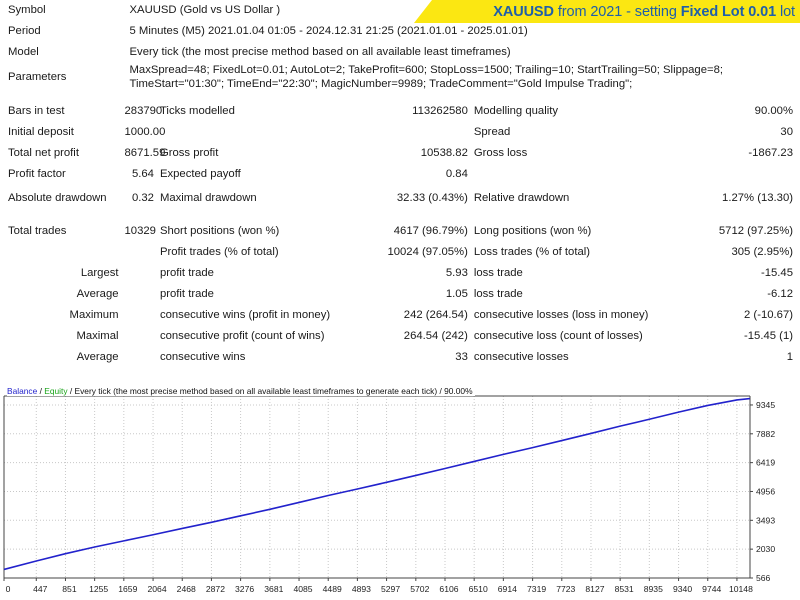 Image resolution: width=800 pixels, height=600 pixels. I want to click on relative-drawdown-label: Relative drawdown, so click(521, 198).